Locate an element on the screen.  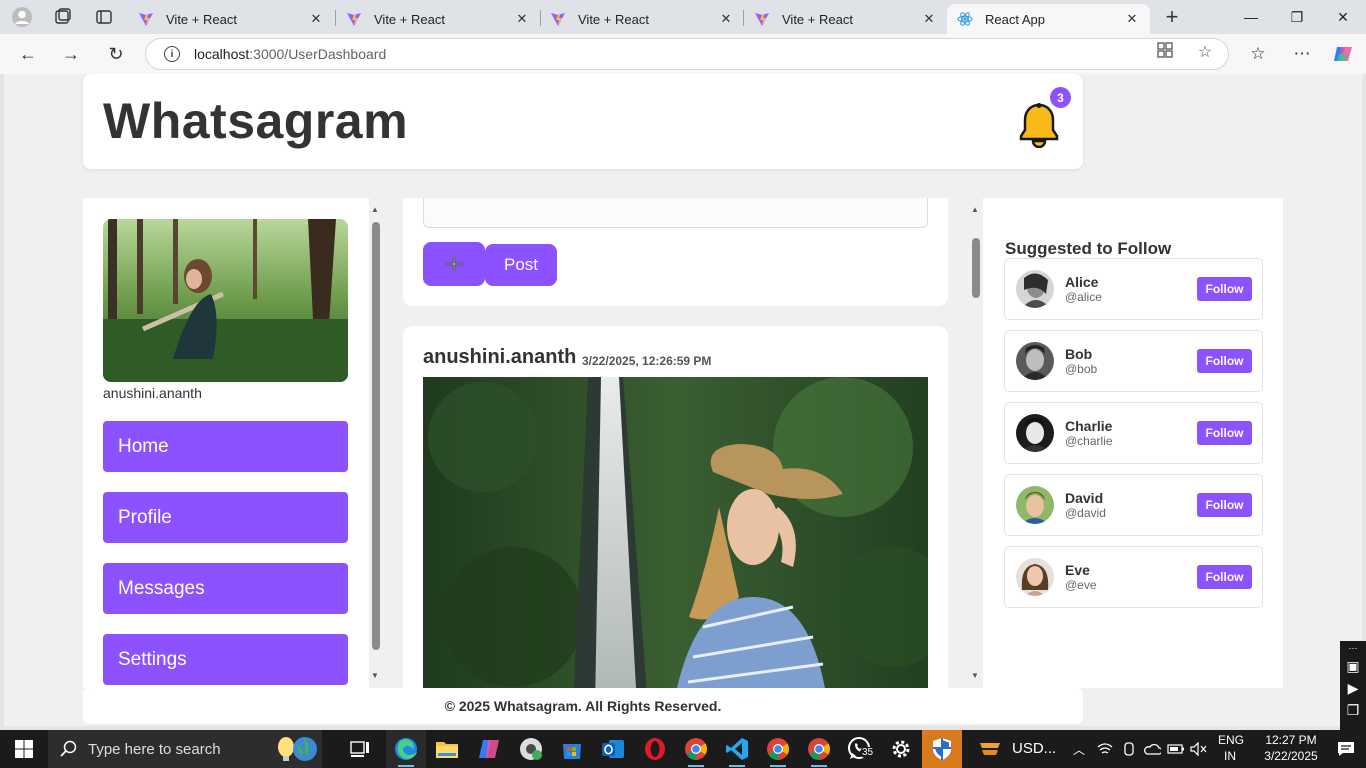
outlook-icon is located at coordinates (613, 749).